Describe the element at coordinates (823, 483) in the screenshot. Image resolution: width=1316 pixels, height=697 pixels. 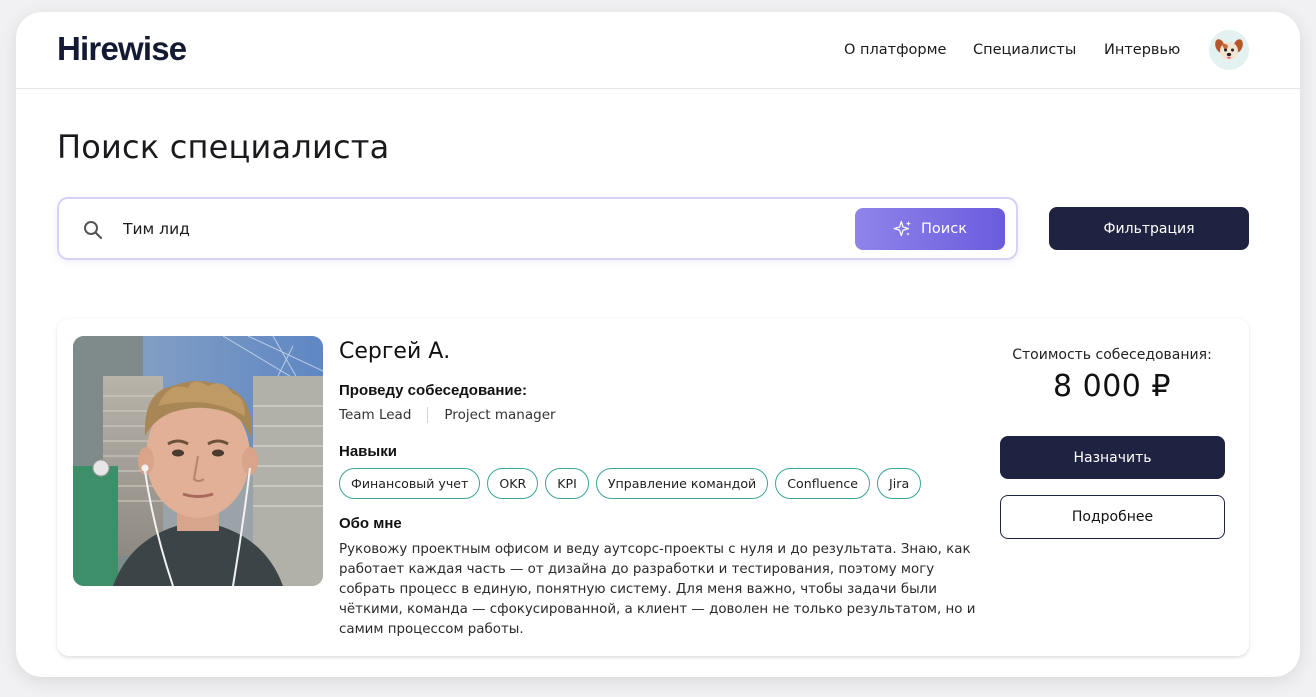
I see `skill-tag: Confluence` at that location.